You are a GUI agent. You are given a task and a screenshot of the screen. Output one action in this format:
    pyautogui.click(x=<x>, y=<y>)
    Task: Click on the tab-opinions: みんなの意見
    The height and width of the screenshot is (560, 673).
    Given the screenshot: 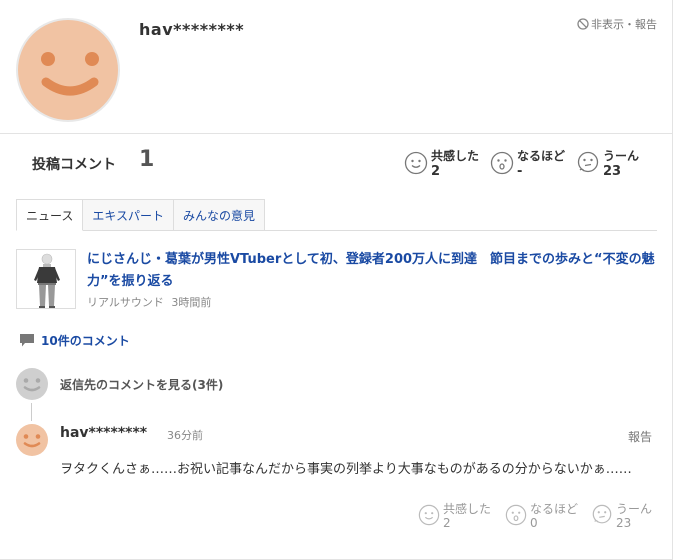 What is the action you would take?
    pyautogui.click(x=220, y=215)
    